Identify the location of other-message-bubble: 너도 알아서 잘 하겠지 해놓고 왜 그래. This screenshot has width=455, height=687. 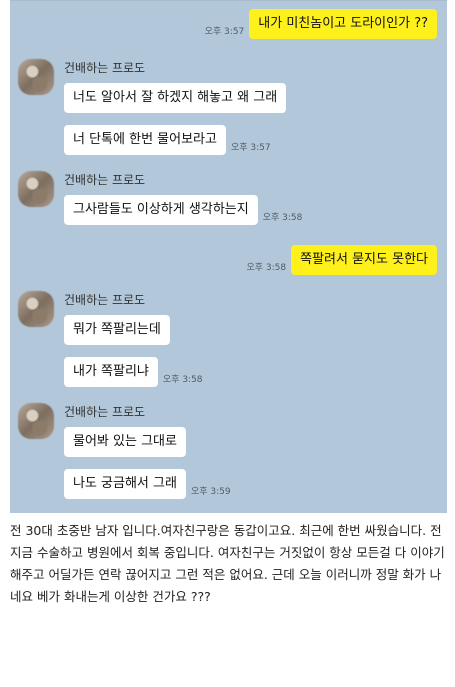
(175, 98).